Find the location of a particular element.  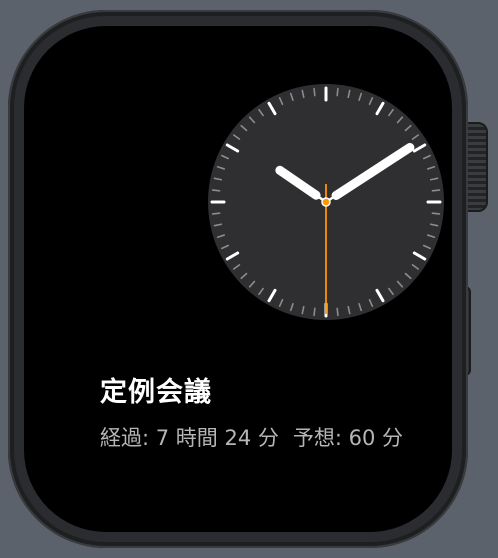

expected-text: 予想: 60 分 is located at coordinates (348, 438).